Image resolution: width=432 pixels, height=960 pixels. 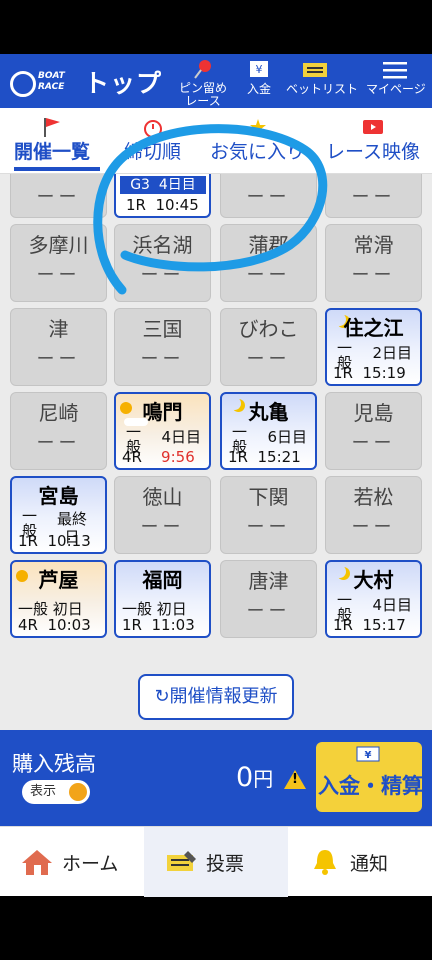 I want to click on venue-name: 下関, so click(x=268, y=497).